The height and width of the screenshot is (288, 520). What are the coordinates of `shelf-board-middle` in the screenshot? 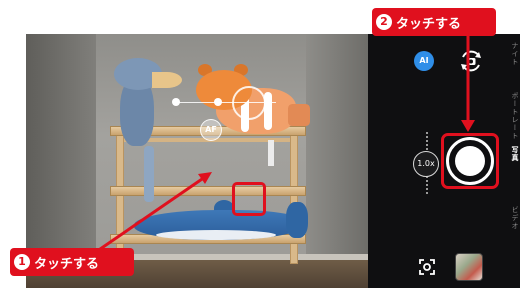 It's located at (208, 191).